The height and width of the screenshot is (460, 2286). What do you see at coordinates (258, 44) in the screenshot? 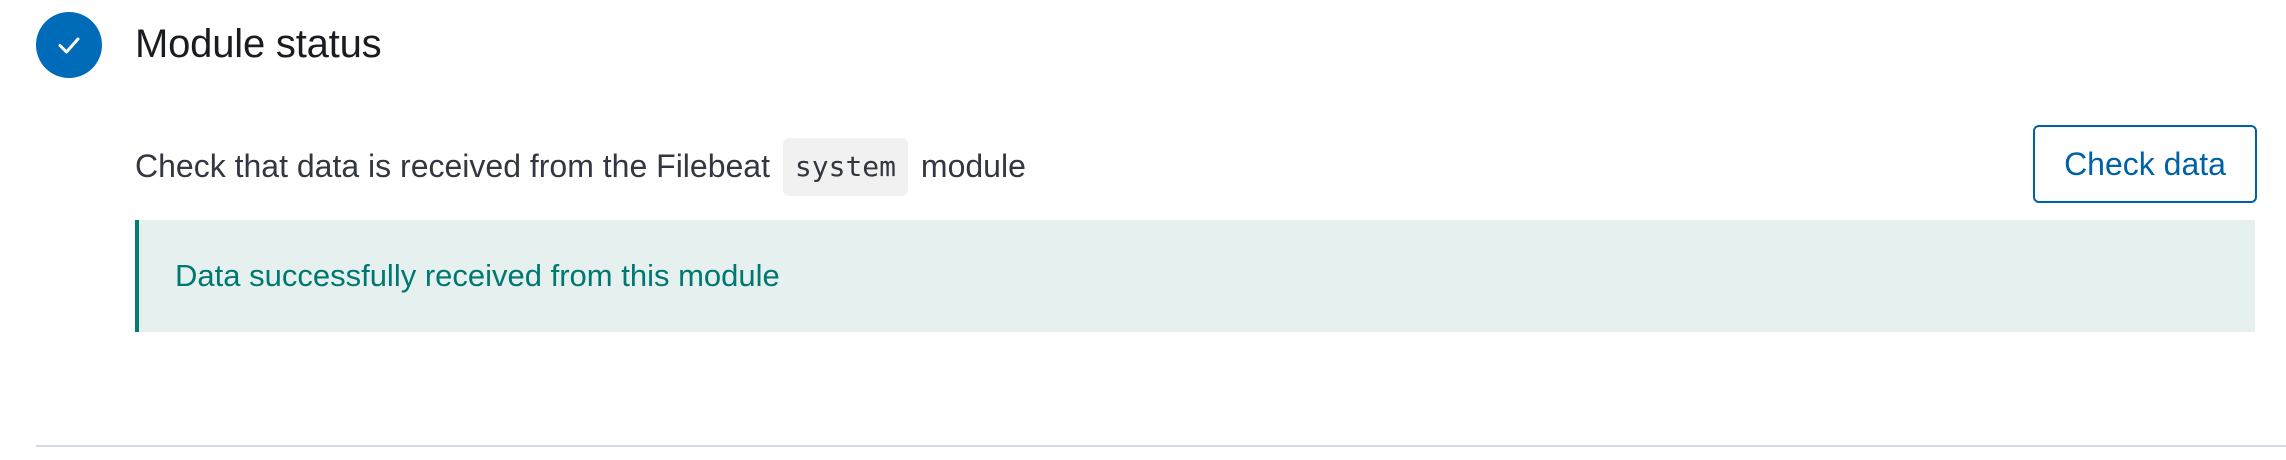
I see `step-title: Module status` at bounding box center [258, 44].